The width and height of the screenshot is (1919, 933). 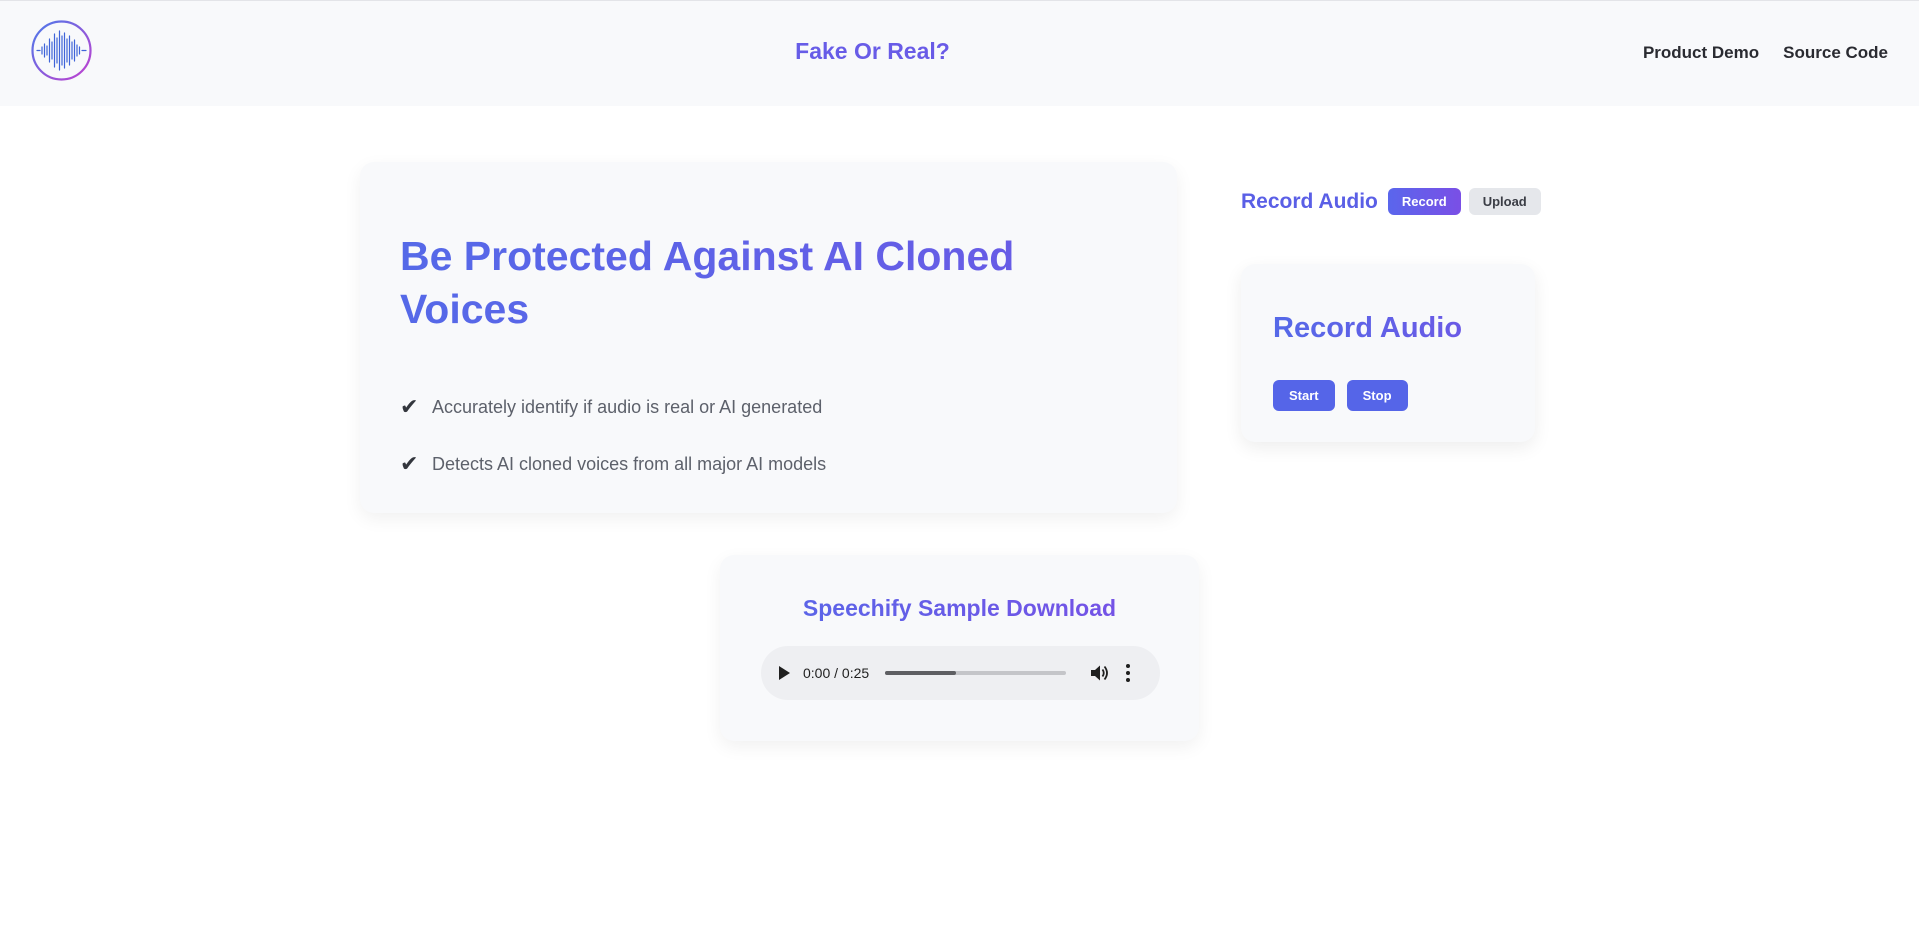 I want to click on nav-links: Product Demo Source Code, so click(x=1765, y=53).